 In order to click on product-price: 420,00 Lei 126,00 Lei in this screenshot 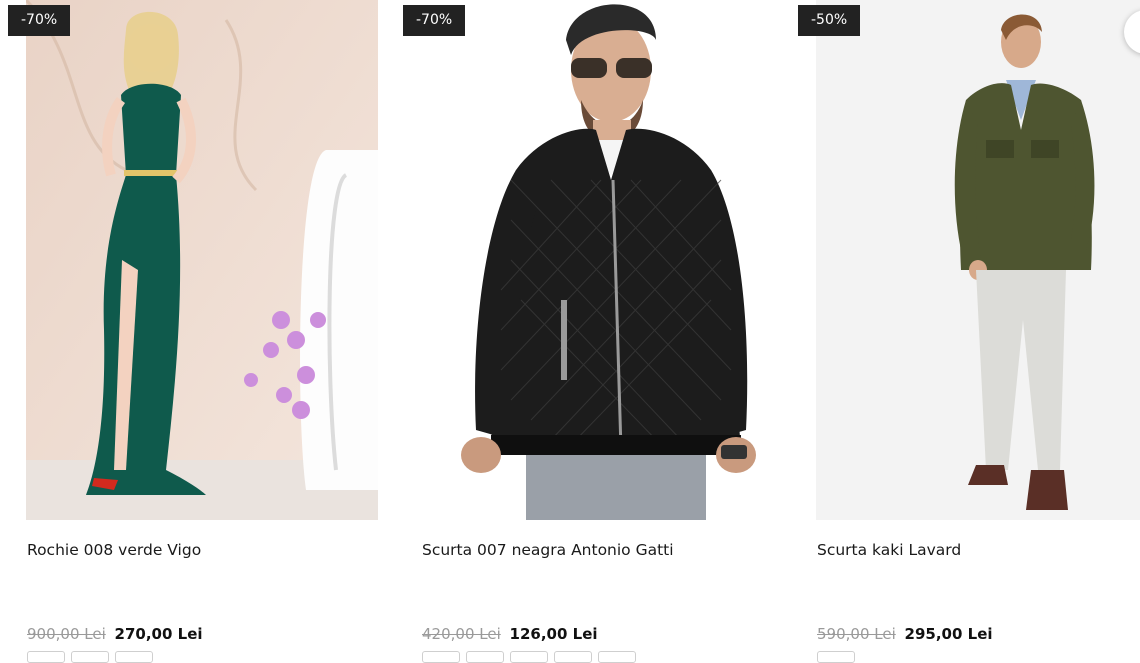, I will do `click(510, 634)`.